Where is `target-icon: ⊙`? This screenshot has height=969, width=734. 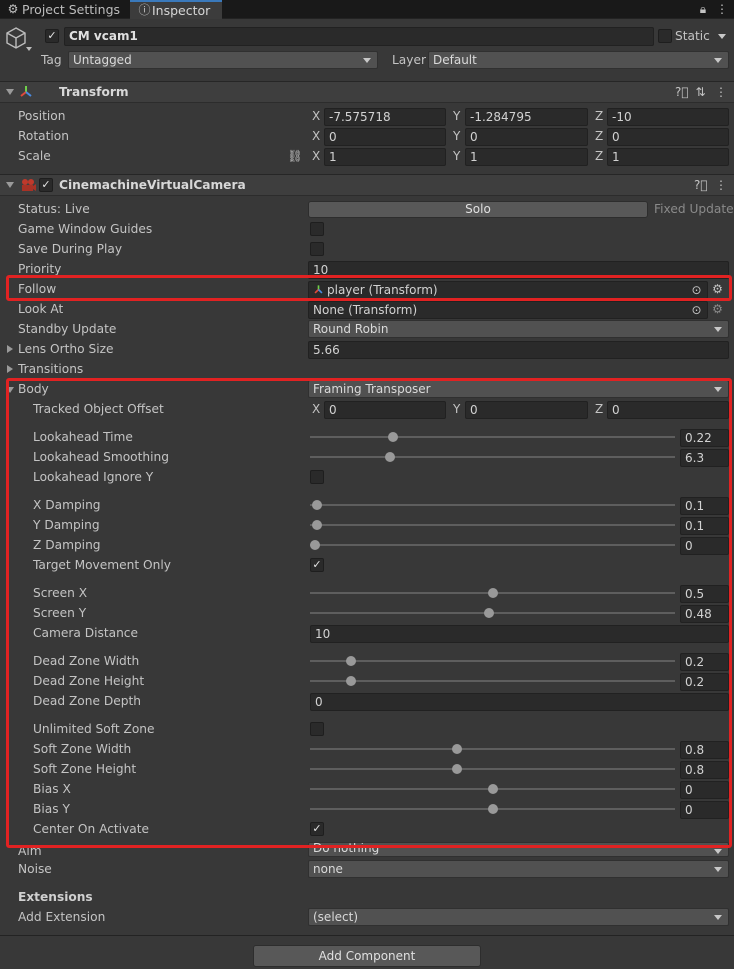 target-icon: ⊙ is located at coordinates (696, 310).